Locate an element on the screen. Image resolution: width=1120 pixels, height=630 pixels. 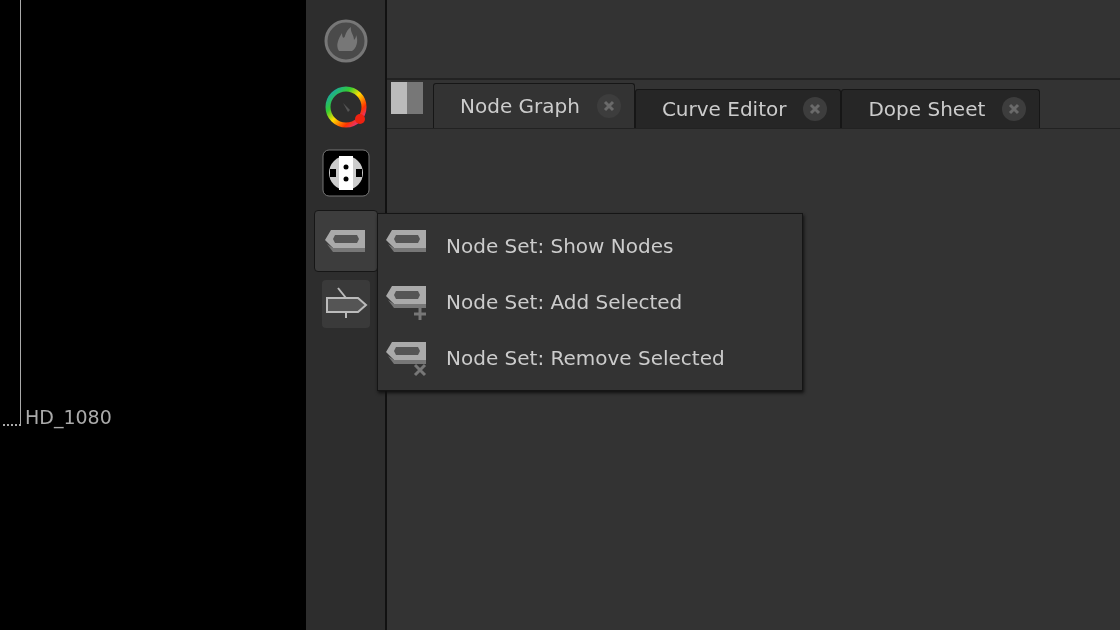
menu-item: Node Set: Remove Selected is located at coordinates (590, 358).